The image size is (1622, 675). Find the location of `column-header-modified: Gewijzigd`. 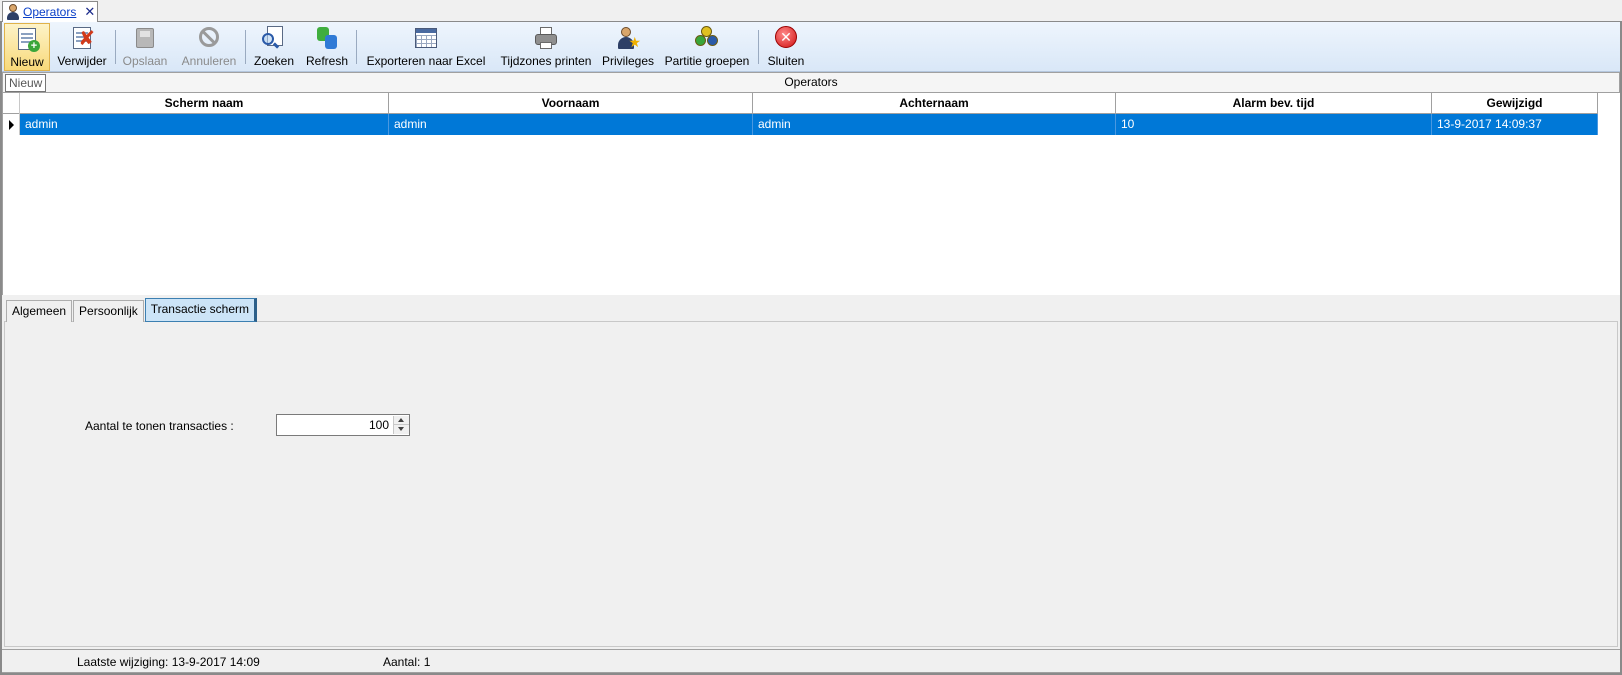

column-header-modified: Gewijzigd is located at coordinates (1515, 103).